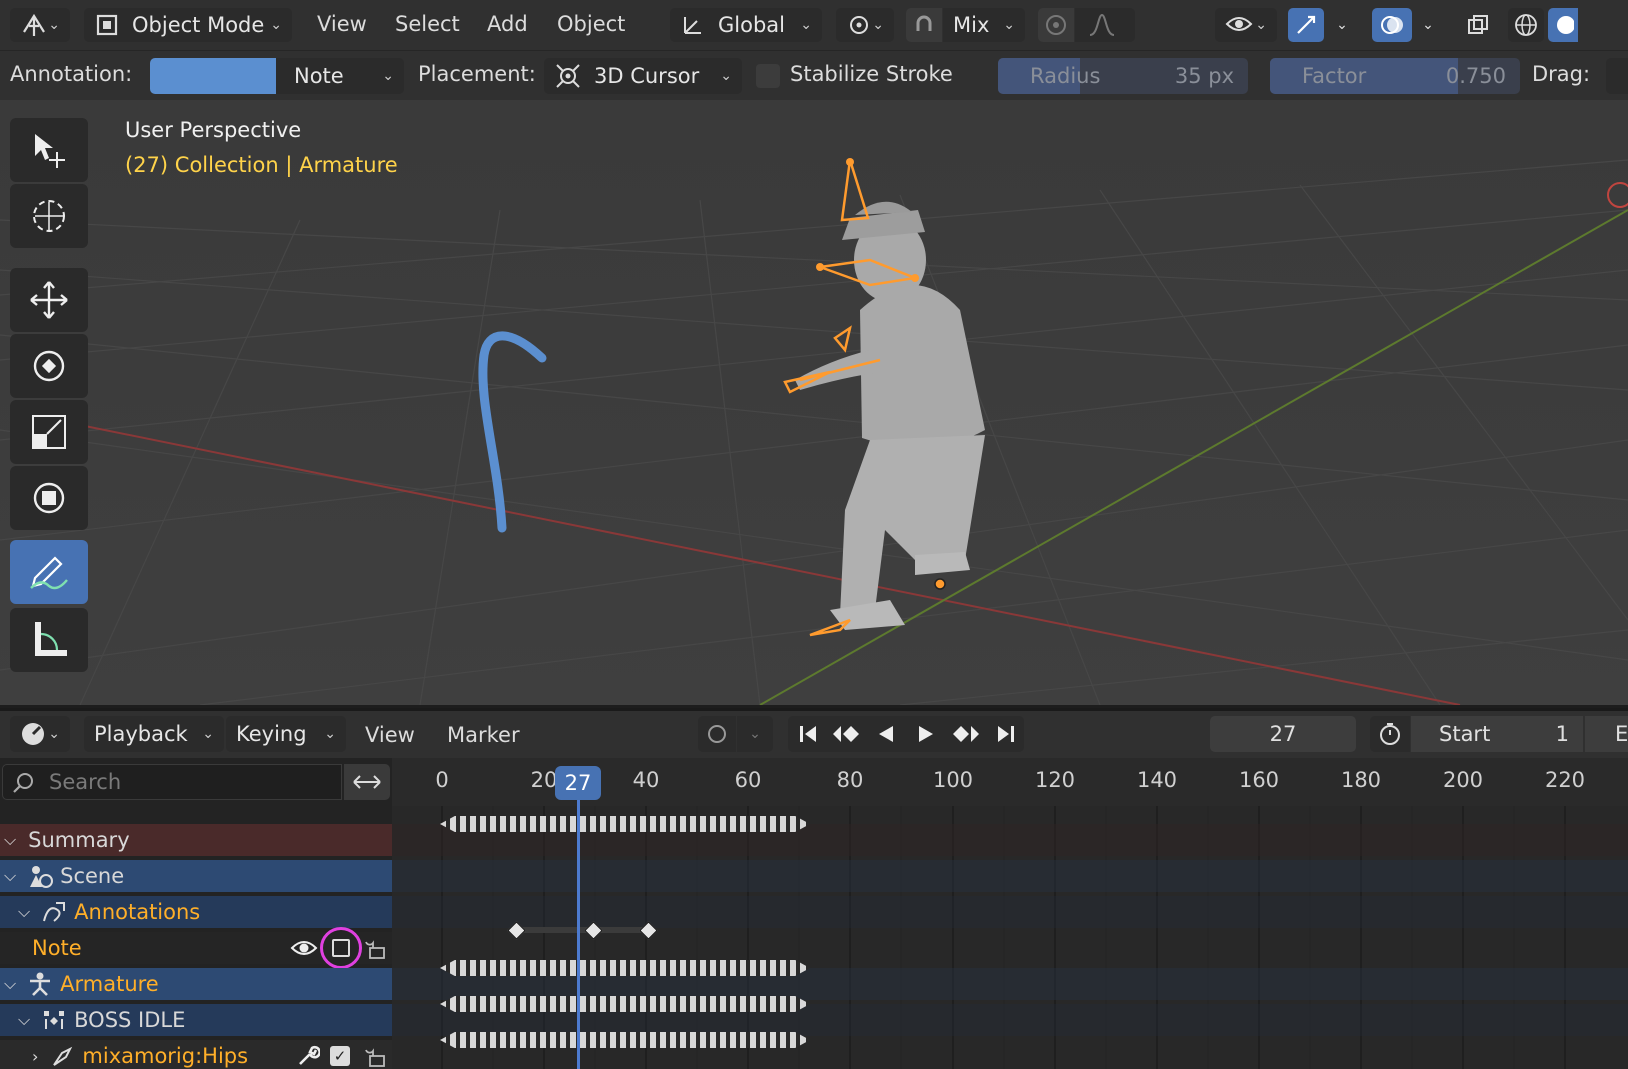  Describe the element at coordinates (625, 1040) in the screenshot. I see `hips-keyframes` at that location.